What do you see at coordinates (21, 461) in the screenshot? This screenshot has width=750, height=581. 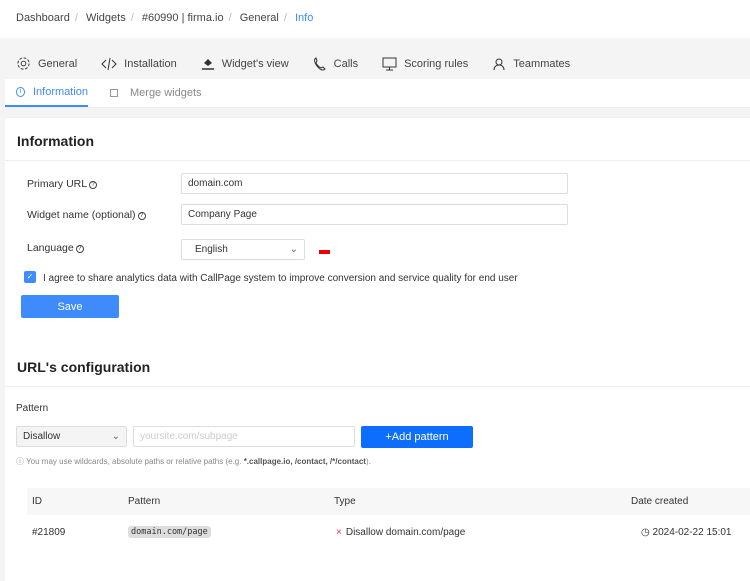 I see `help-icon: ⓘ` at bounding box center [21, 461].